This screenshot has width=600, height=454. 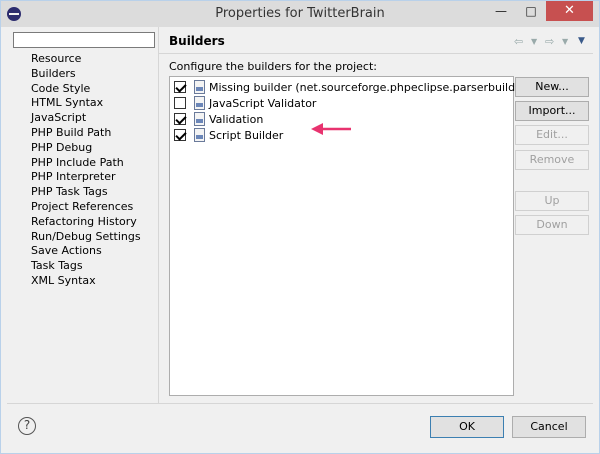 What do you see at coordinates (552, 225) in the screenshot?
I see `down-button: Down` at bounding box center [552, 225].